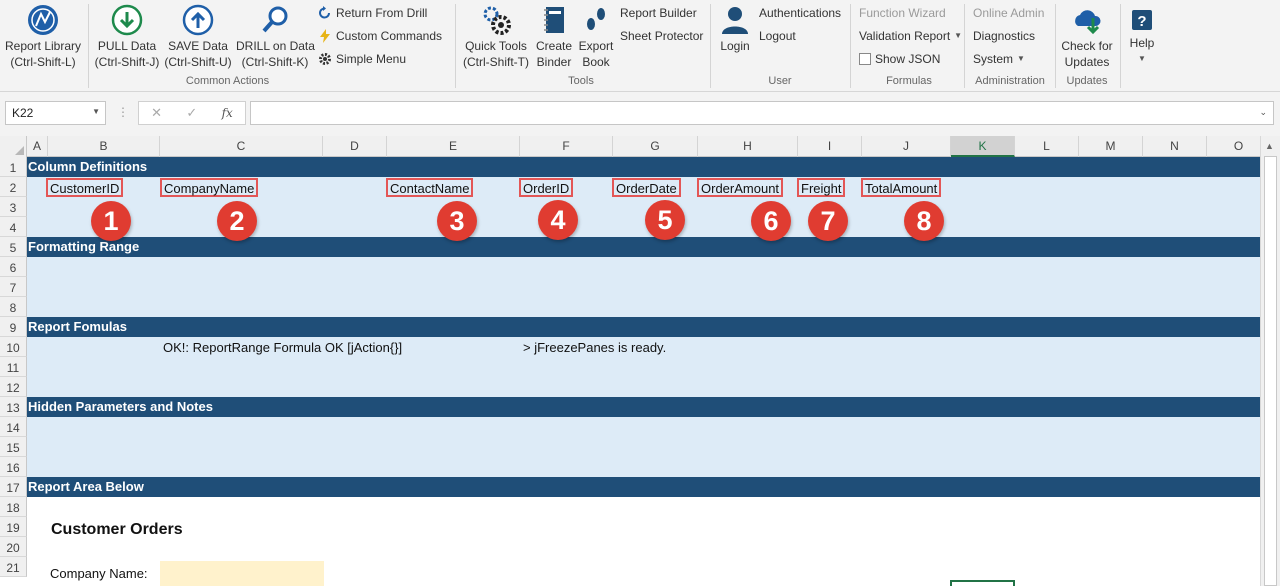 This screenshot has height=586, width=1280. What do you see at coordinates (800, 13) in the screenshot?
I see `authentications-button: Authentications` at bounding box center [800, 13].